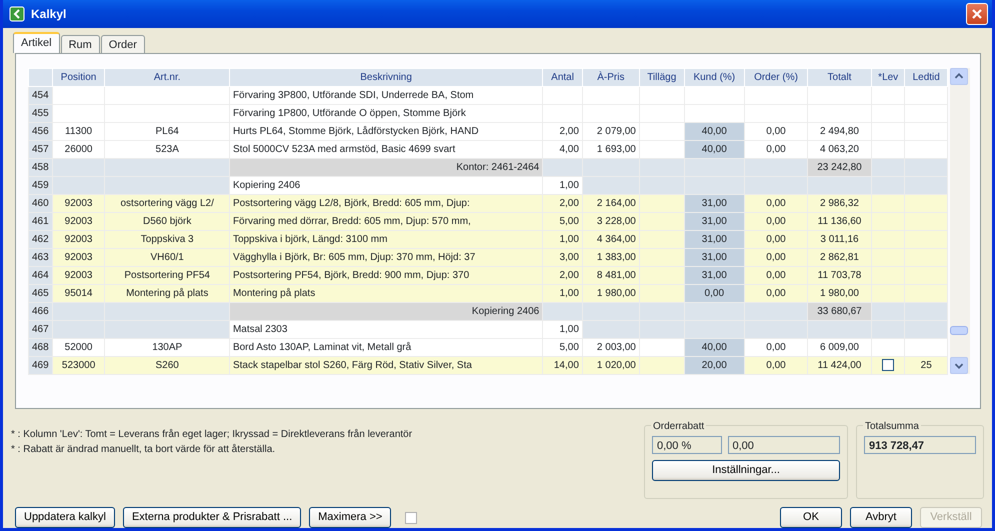 The width and height of the screenshot is (995, 531). Describe the element at coordinates (386, 329) in the screenshot. I see `table-cell: Matsal 2303` at that location.